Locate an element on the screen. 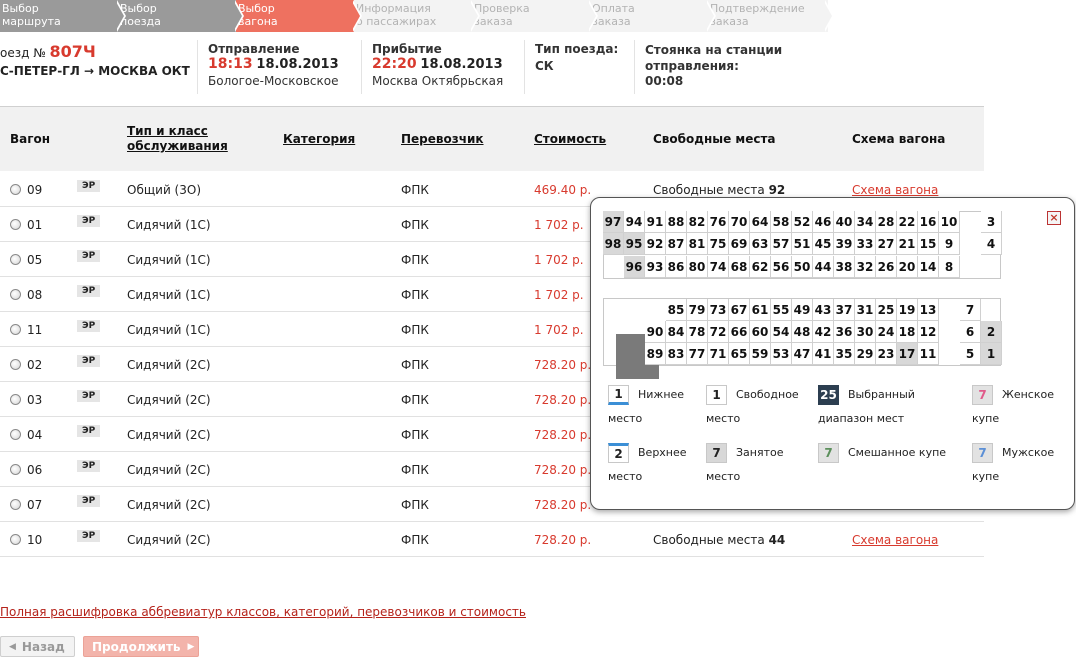  seat: 84 is located at coordinates (676, 332).